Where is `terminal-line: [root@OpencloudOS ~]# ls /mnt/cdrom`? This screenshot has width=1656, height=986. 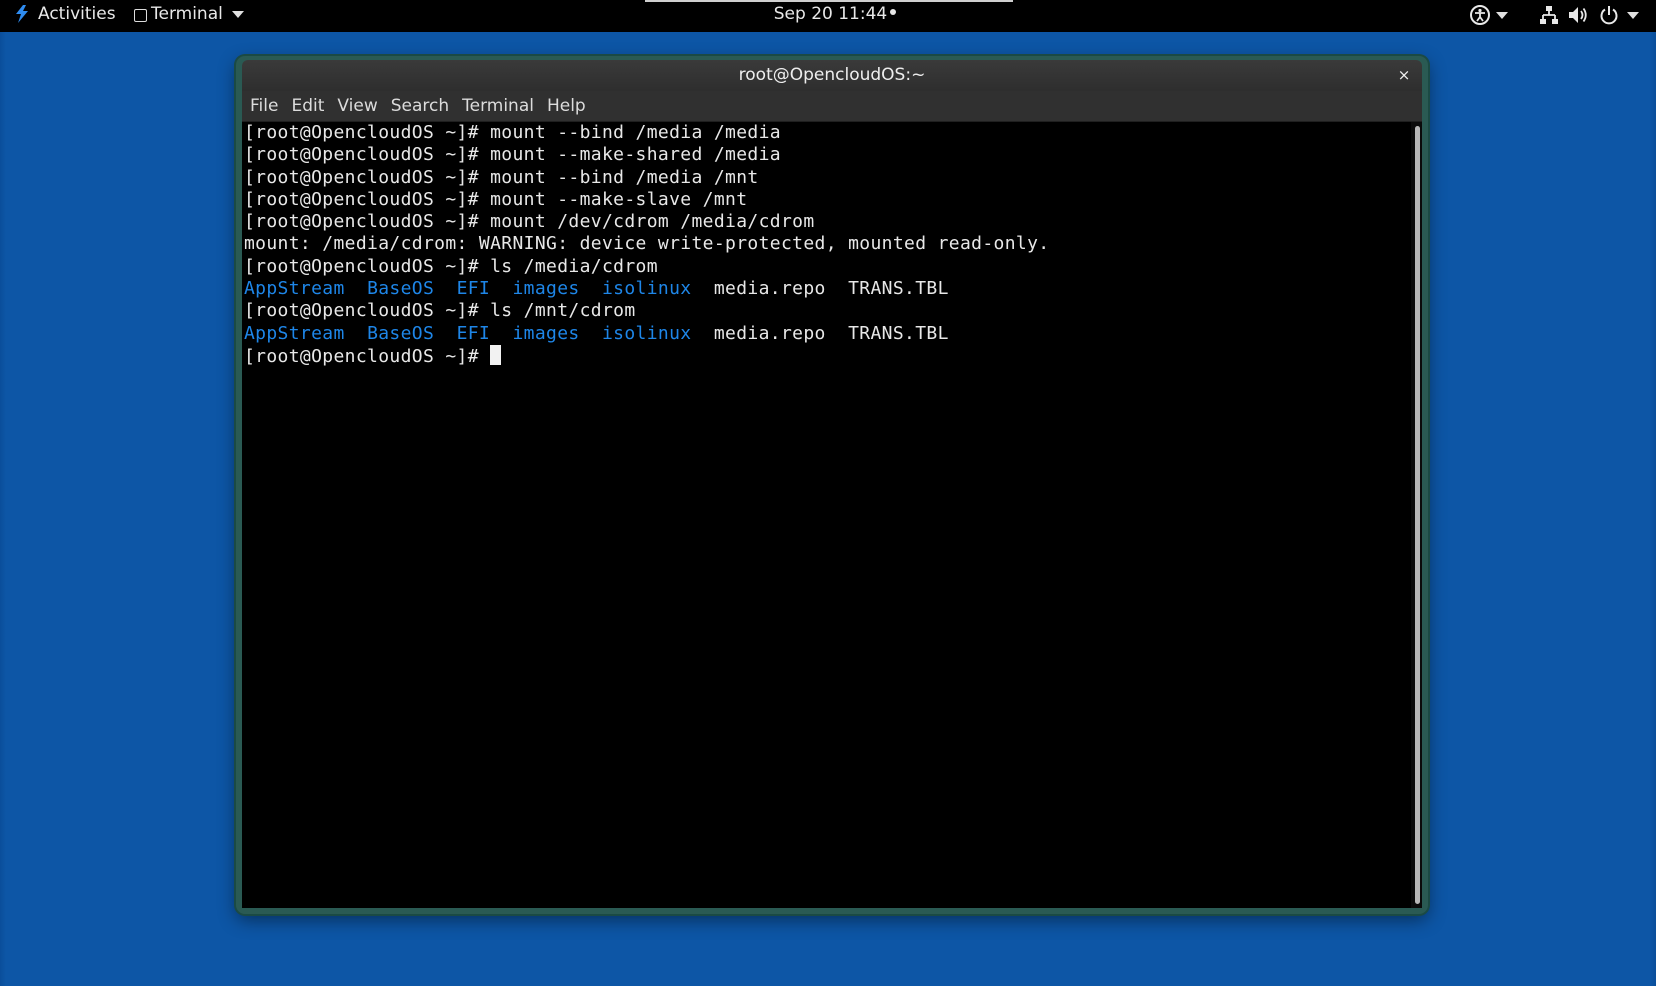
terminal-line: [root@OpencloudOS ~]# ls /mnt/cdrom is located at coordinates (824, 311).